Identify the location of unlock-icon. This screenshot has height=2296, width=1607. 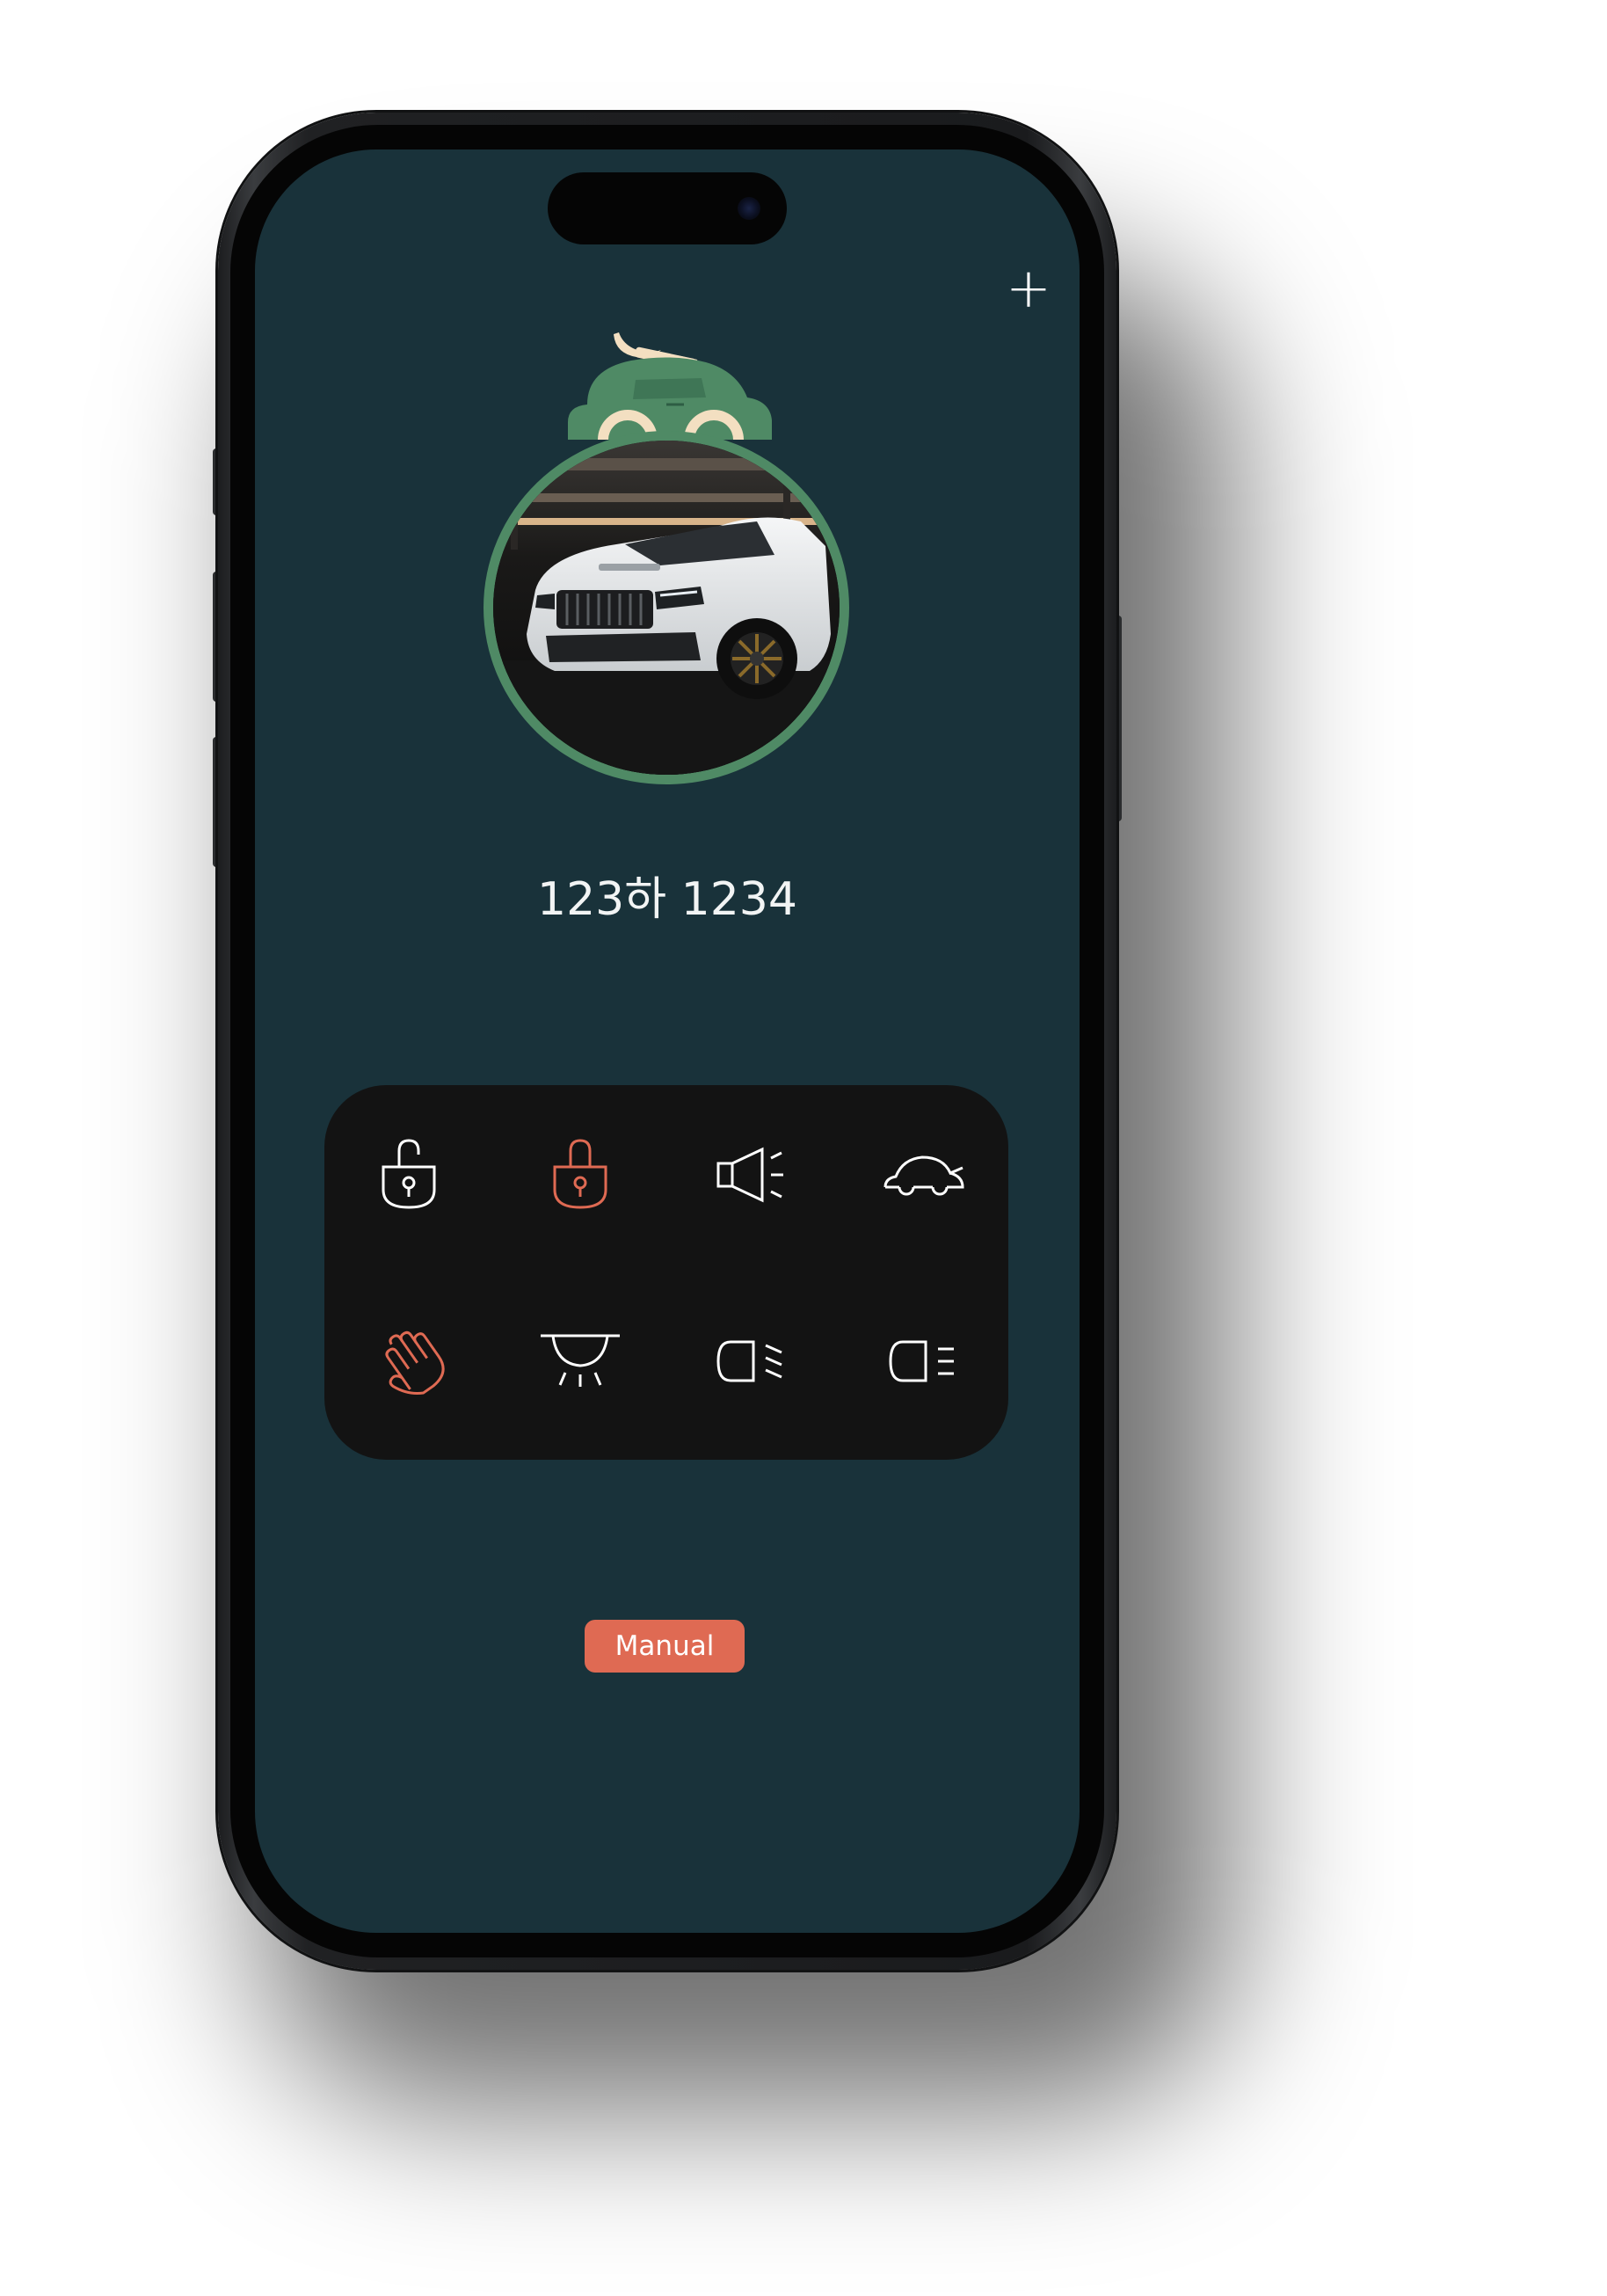
(409, 1174).